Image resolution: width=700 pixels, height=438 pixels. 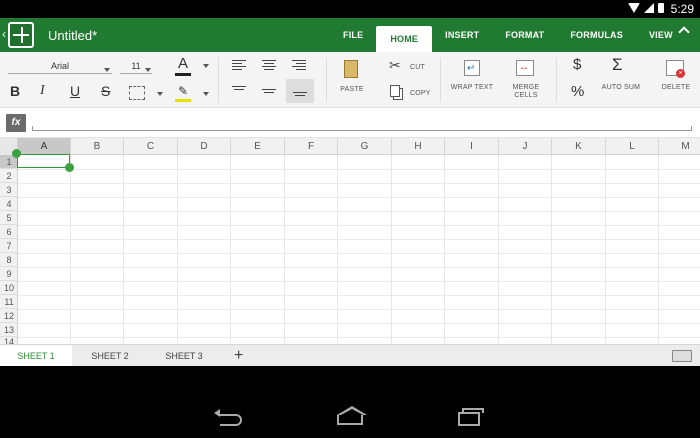 What do you see at coordinates (634, 8) in the screenshot?
I see `wifi-icon` at bounding box center [634, 8].